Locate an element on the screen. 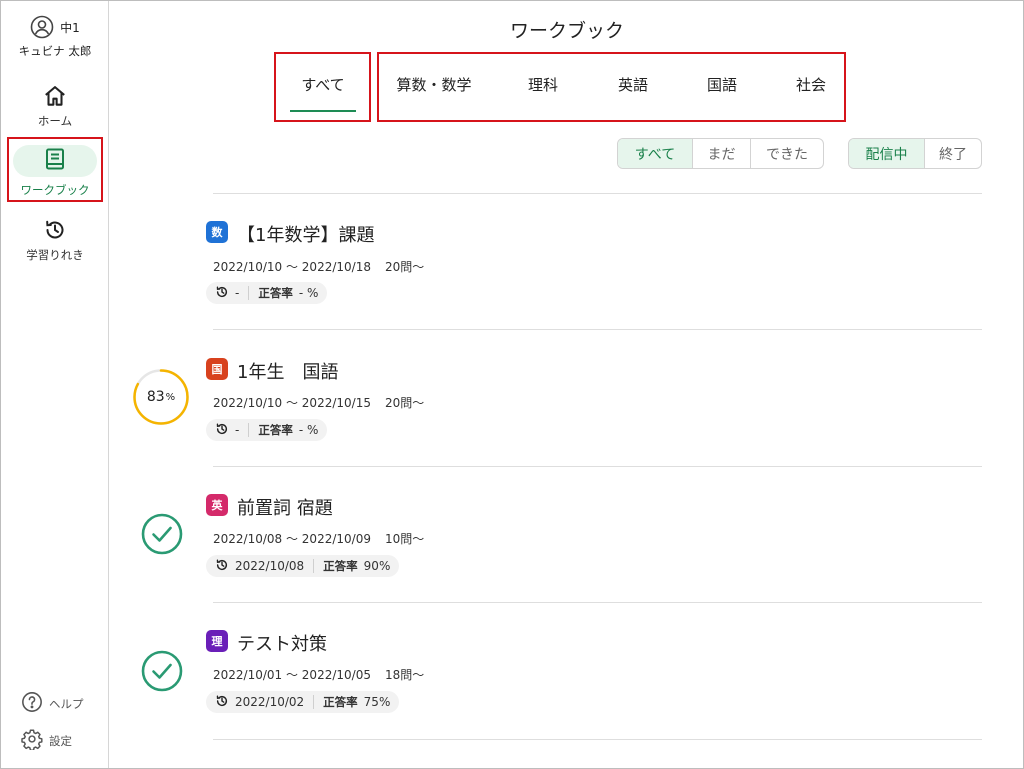 The width and height of the screenshot is (1024, 769). workbook-period: 2022/10/01 ～ 2022/10/05 is located at coordinates (292, 675).